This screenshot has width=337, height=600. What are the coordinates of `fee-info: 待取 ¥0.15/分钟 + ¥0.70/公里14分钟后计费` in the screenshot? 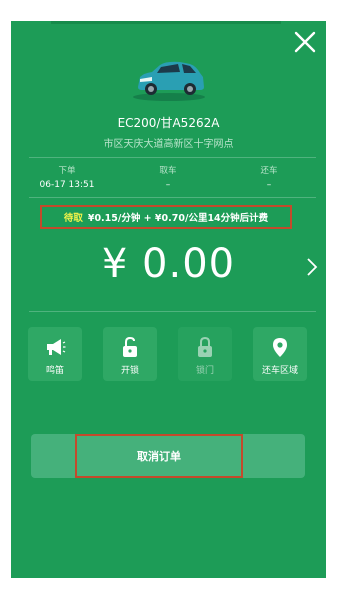 It's located at (166, 217).